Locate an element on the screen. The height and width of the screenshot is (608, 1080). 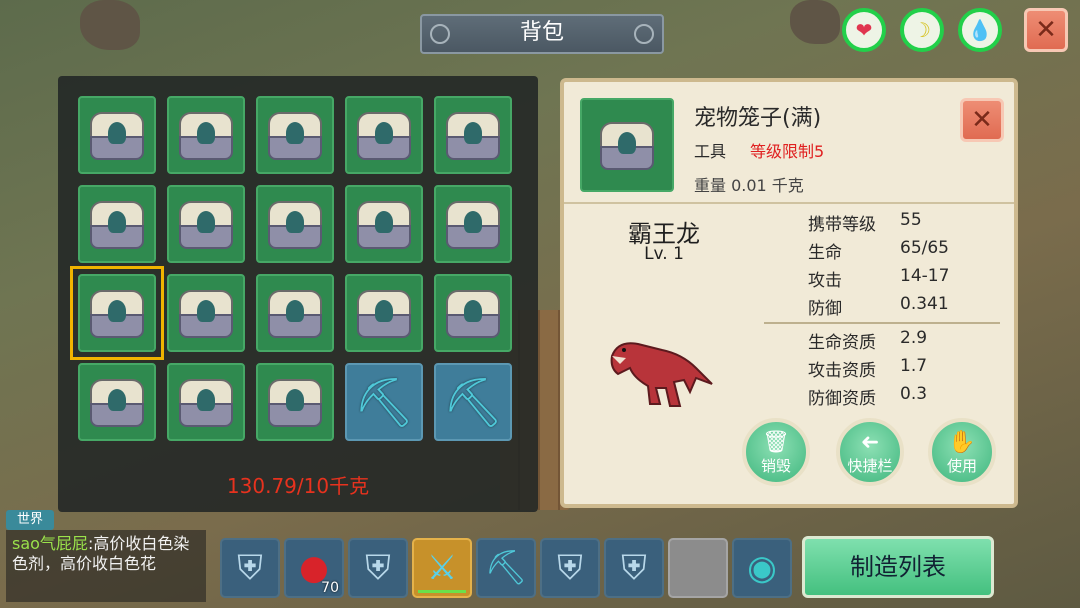
use-button: ✋ 使用 is located at coordinates (962, 452).